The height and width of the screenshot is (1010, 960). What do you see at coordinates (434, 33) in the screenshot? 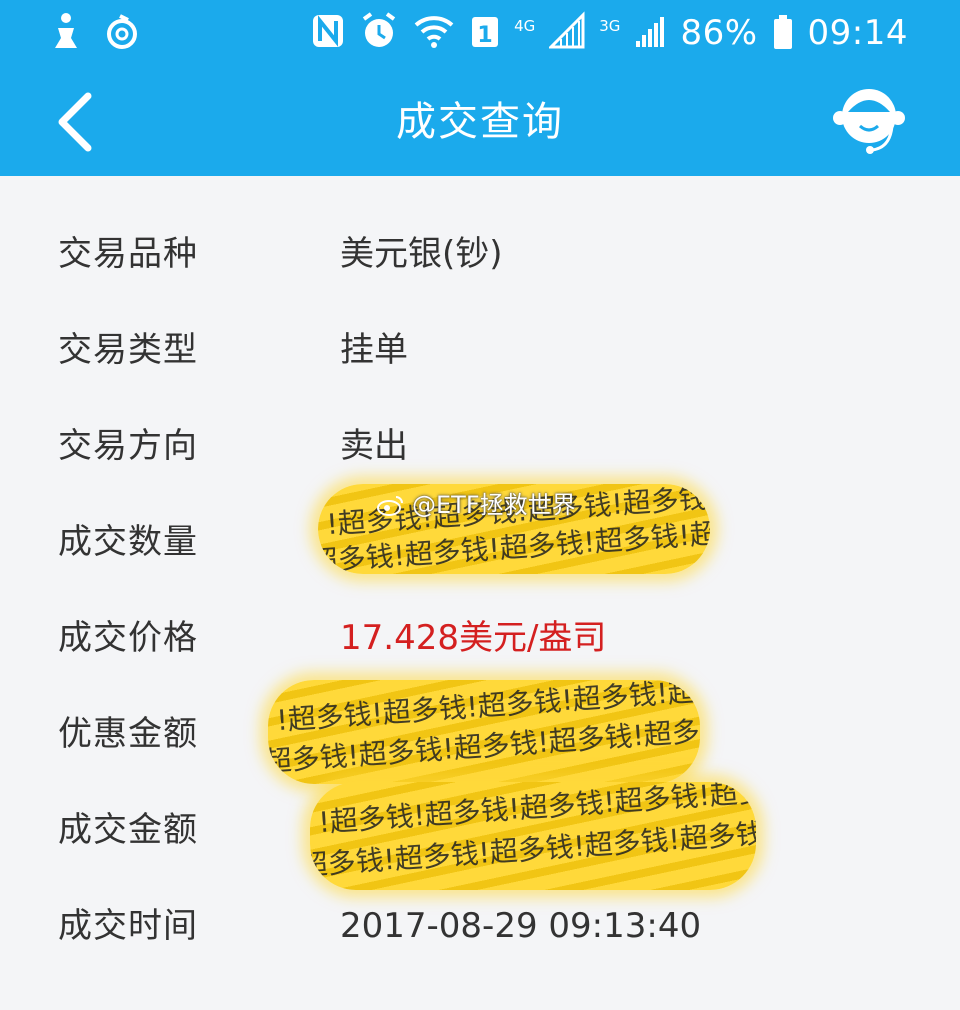
I see `wifi-icon` at bounding box center [434, 33].